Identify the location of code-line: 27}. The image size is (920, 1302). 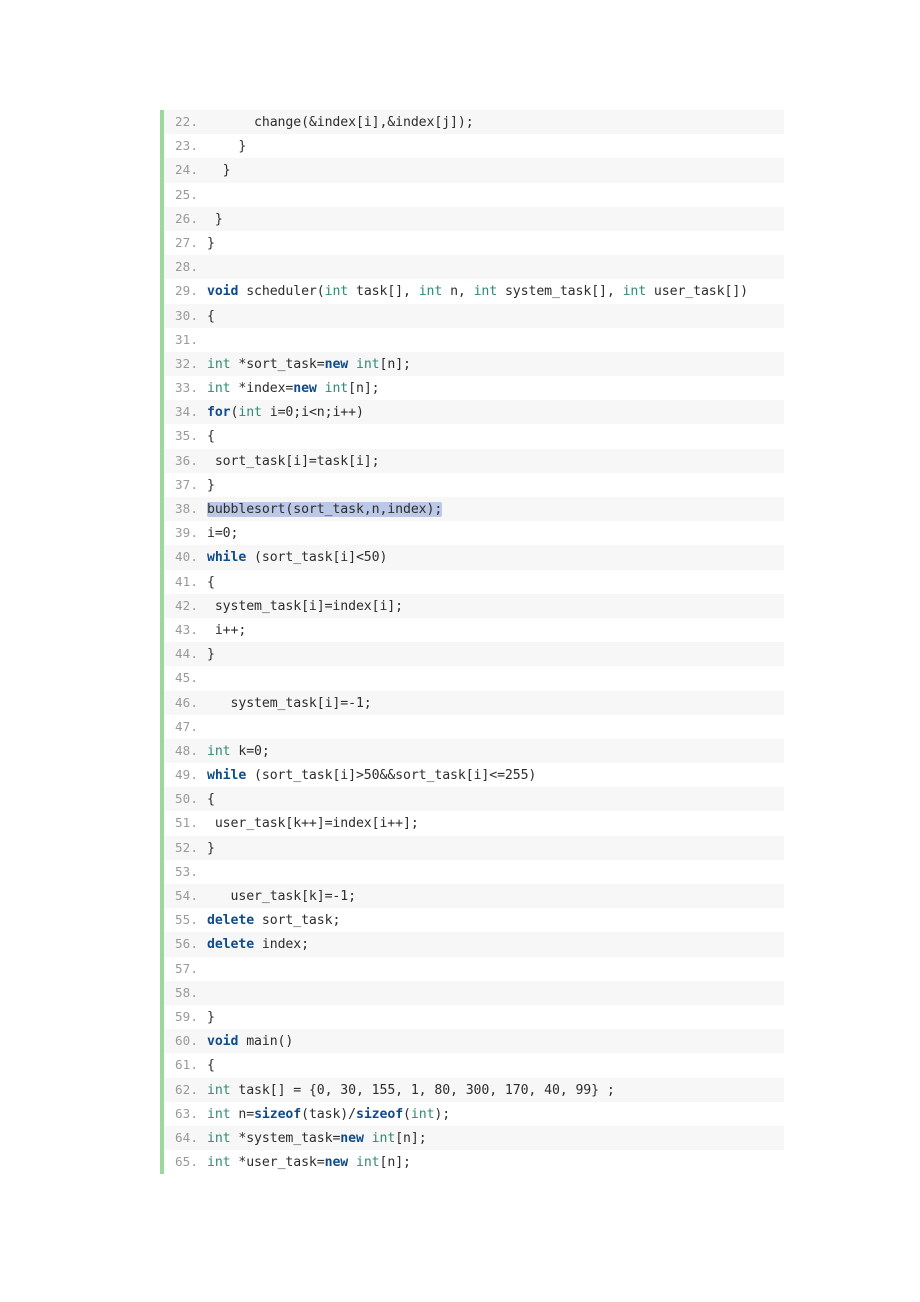
(474, 243).